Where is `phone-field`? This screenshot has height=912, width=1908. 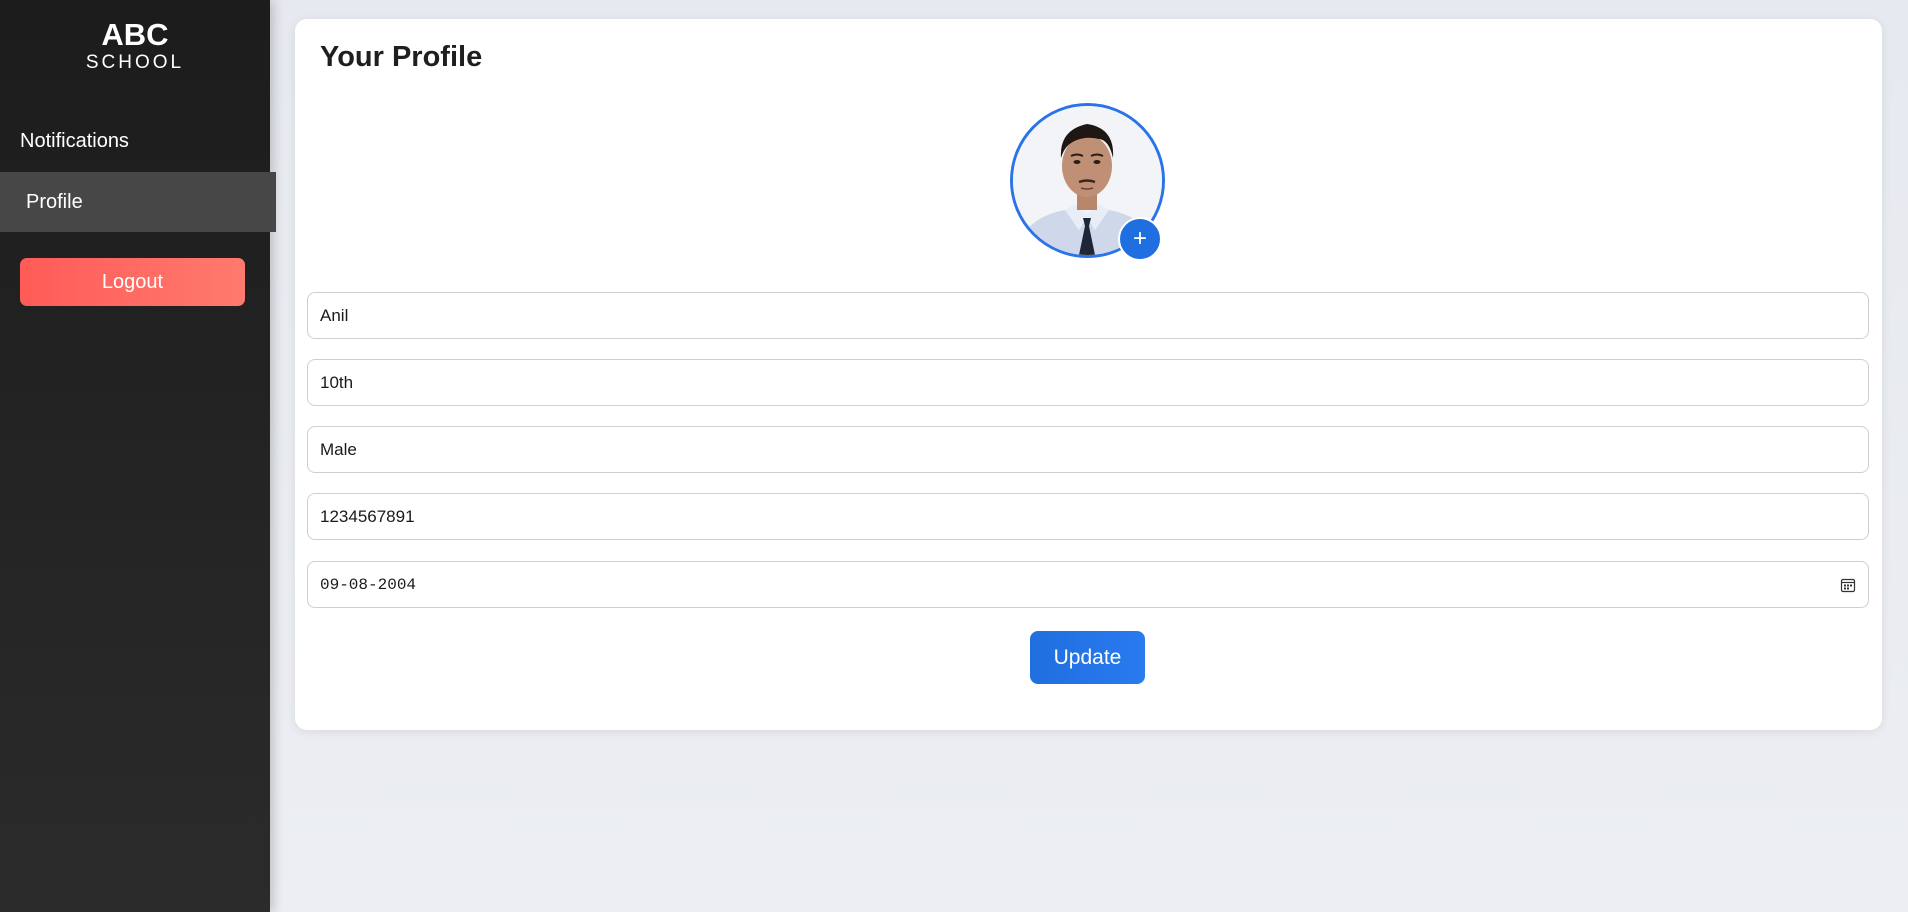 phone-field is located at coordinates (1088, 516).